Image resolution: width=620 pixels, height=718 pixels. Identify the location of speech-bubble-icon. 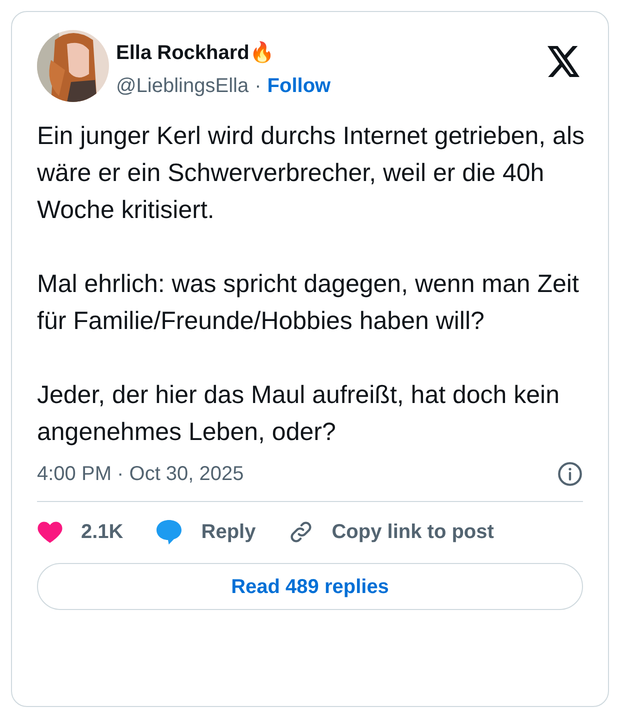
(169, 532).